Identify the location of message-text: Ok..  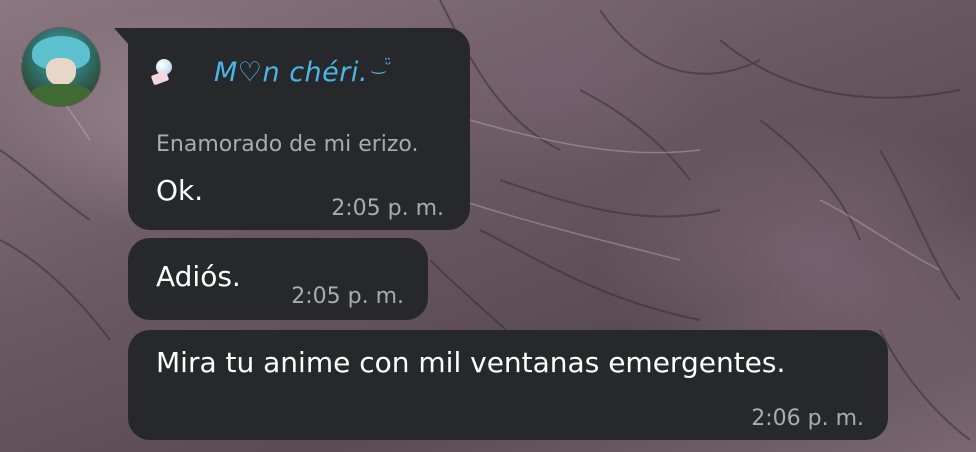
(180, 190).